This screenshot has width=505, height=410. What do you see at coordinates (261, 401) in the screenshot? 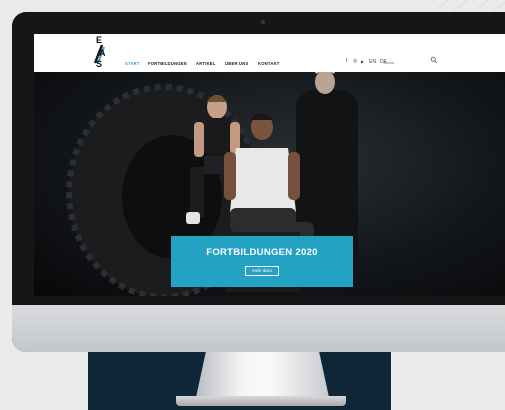
I see `monitor-stand-base` at bounding box center [261, 401].